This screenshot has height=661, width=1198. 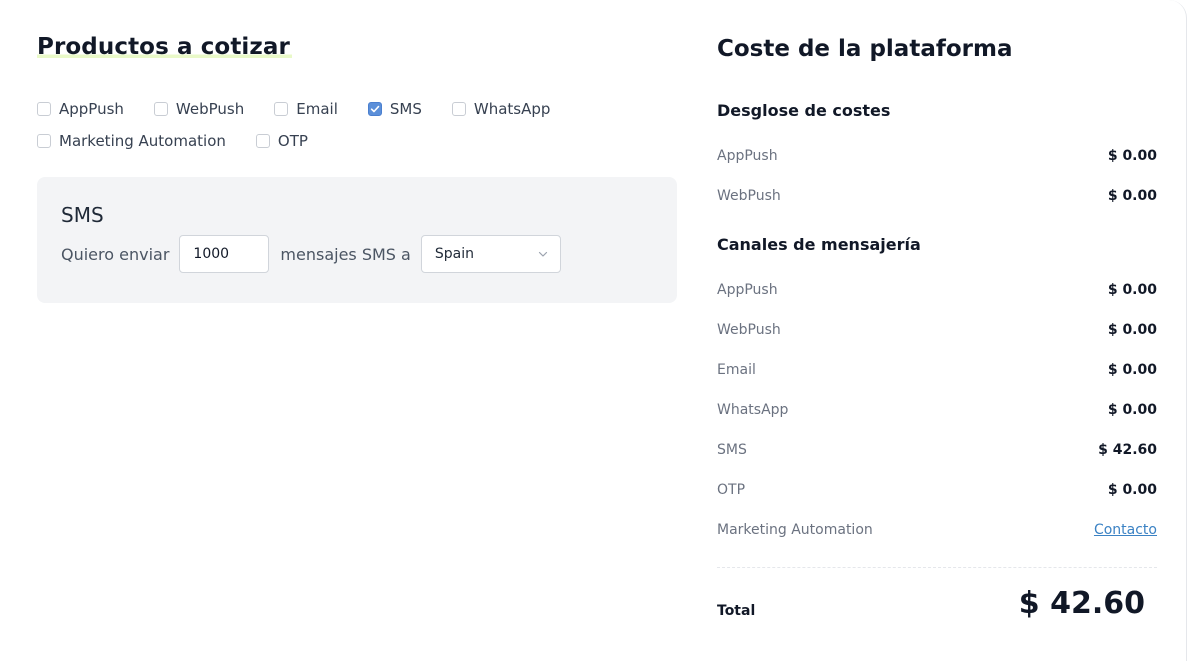 What do you see at coordinates (490, 254) in the screenshot?
I see `country-select: Spain` at bounding box center [490, 254].